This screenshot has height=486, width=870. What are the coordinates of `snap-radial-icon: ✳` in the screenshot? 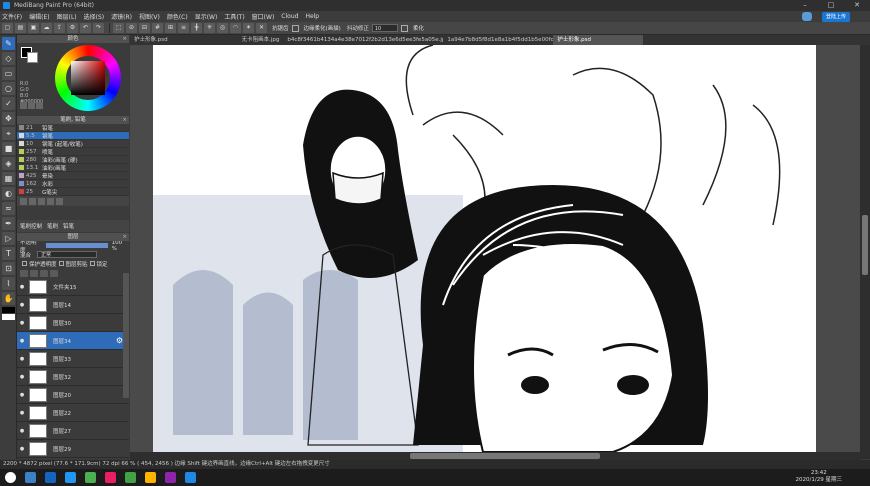 It's located at (209, 28).